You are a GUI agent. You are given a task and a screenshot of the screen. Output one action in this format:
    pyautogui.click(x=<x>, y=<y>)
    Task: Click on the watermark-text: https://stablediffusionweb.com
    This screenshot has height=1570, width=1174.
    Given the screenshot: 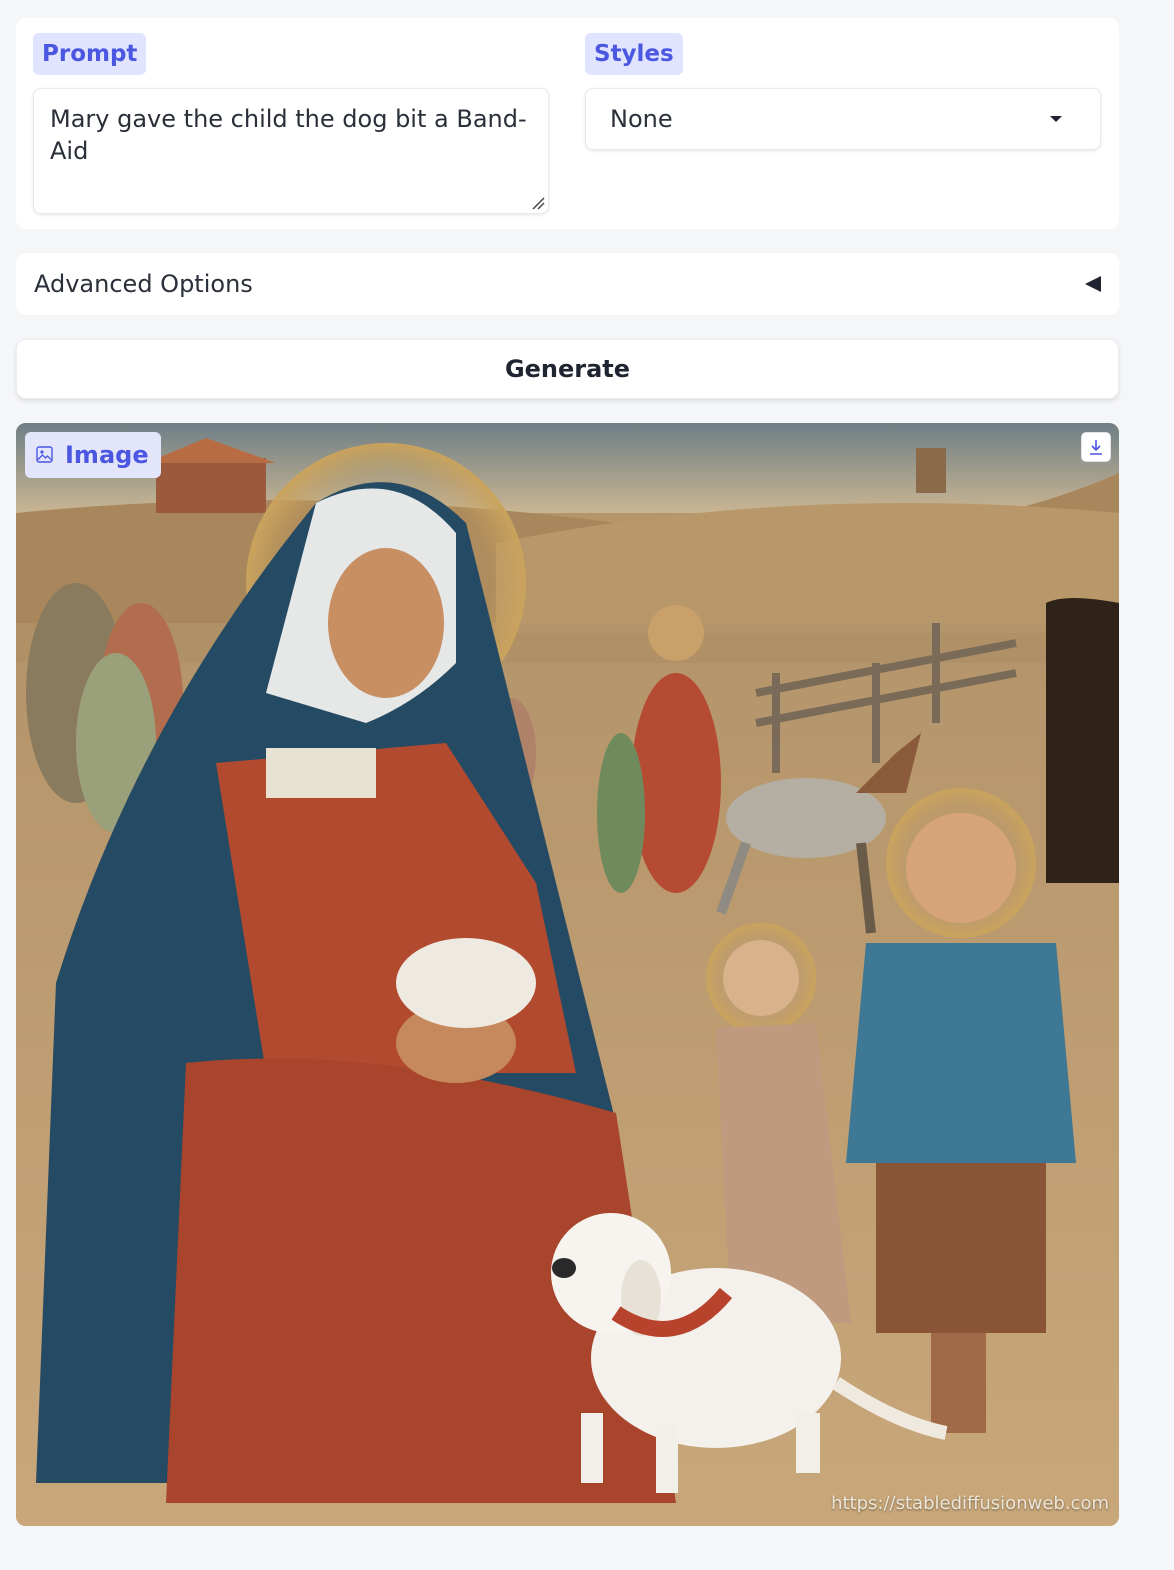 What is the action you would take?
    pyautogui.click(x=970, y=1503)
    